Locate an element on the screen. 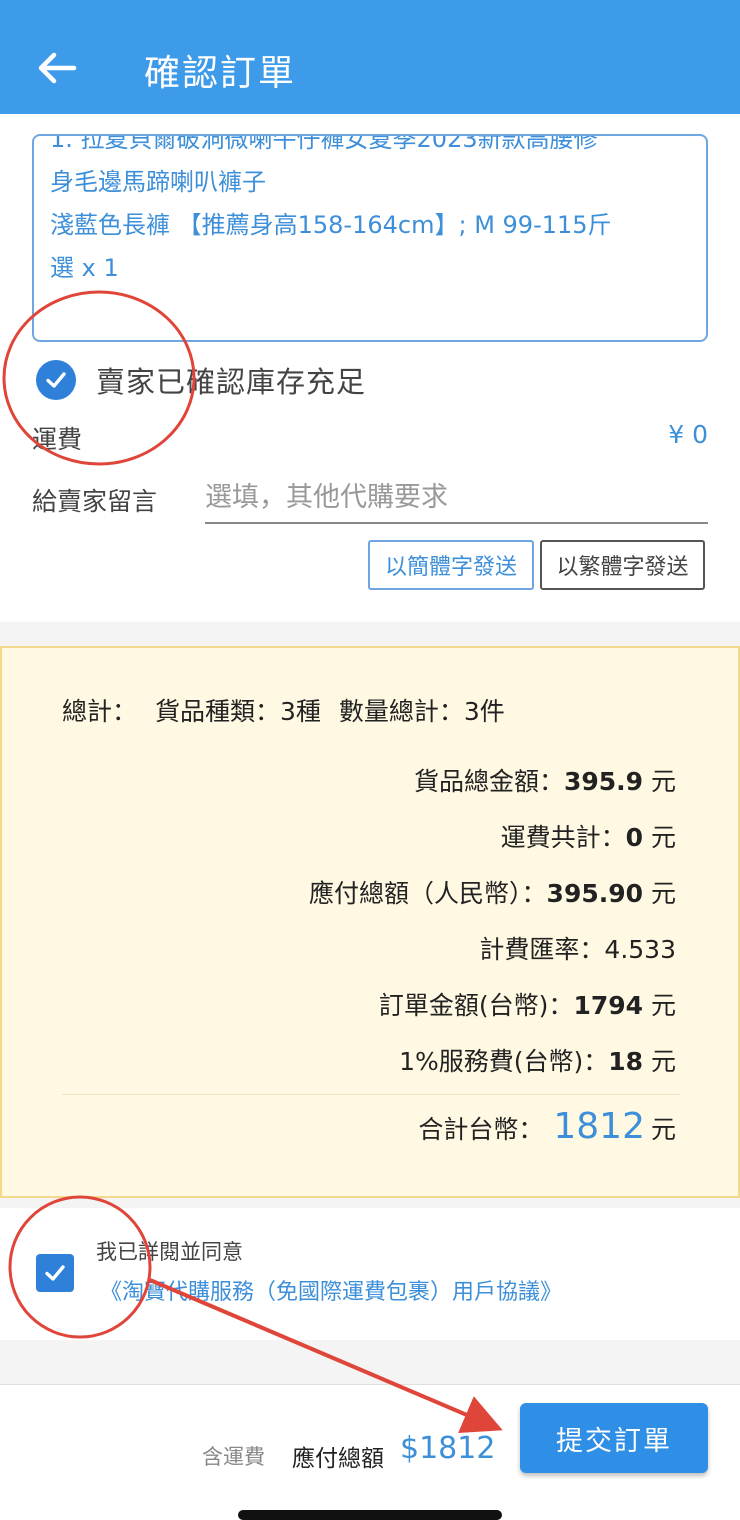 This screenshot has width=740, height=1520. seller-message-input is located at coordinates (456, 498).